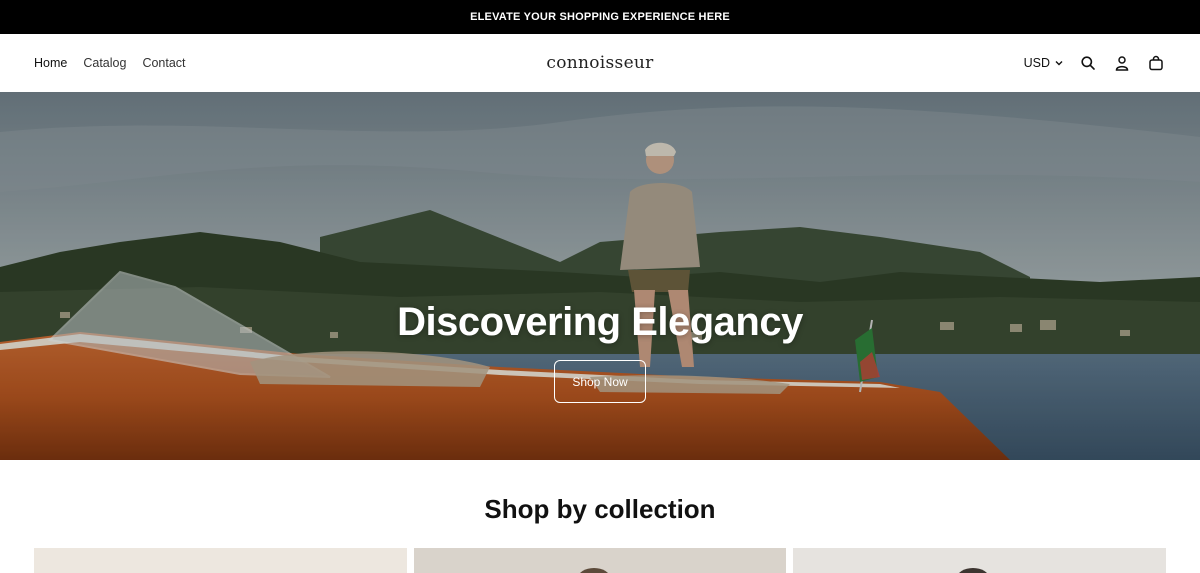  What do you see at coordinates (600, 381) in the screenshot?
I see `shop-now-button: Shop Now` at bounding box center [600, 381].